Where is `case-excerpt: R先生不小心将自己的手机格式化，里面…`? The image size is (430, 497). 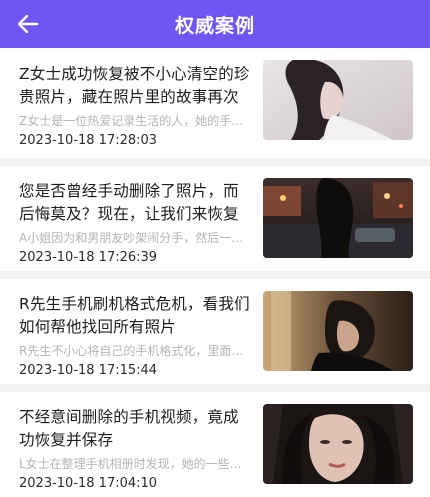
case-excerpt: R先生不小心将自己的手机格式化，里面… is located at coordinates (131, 351).